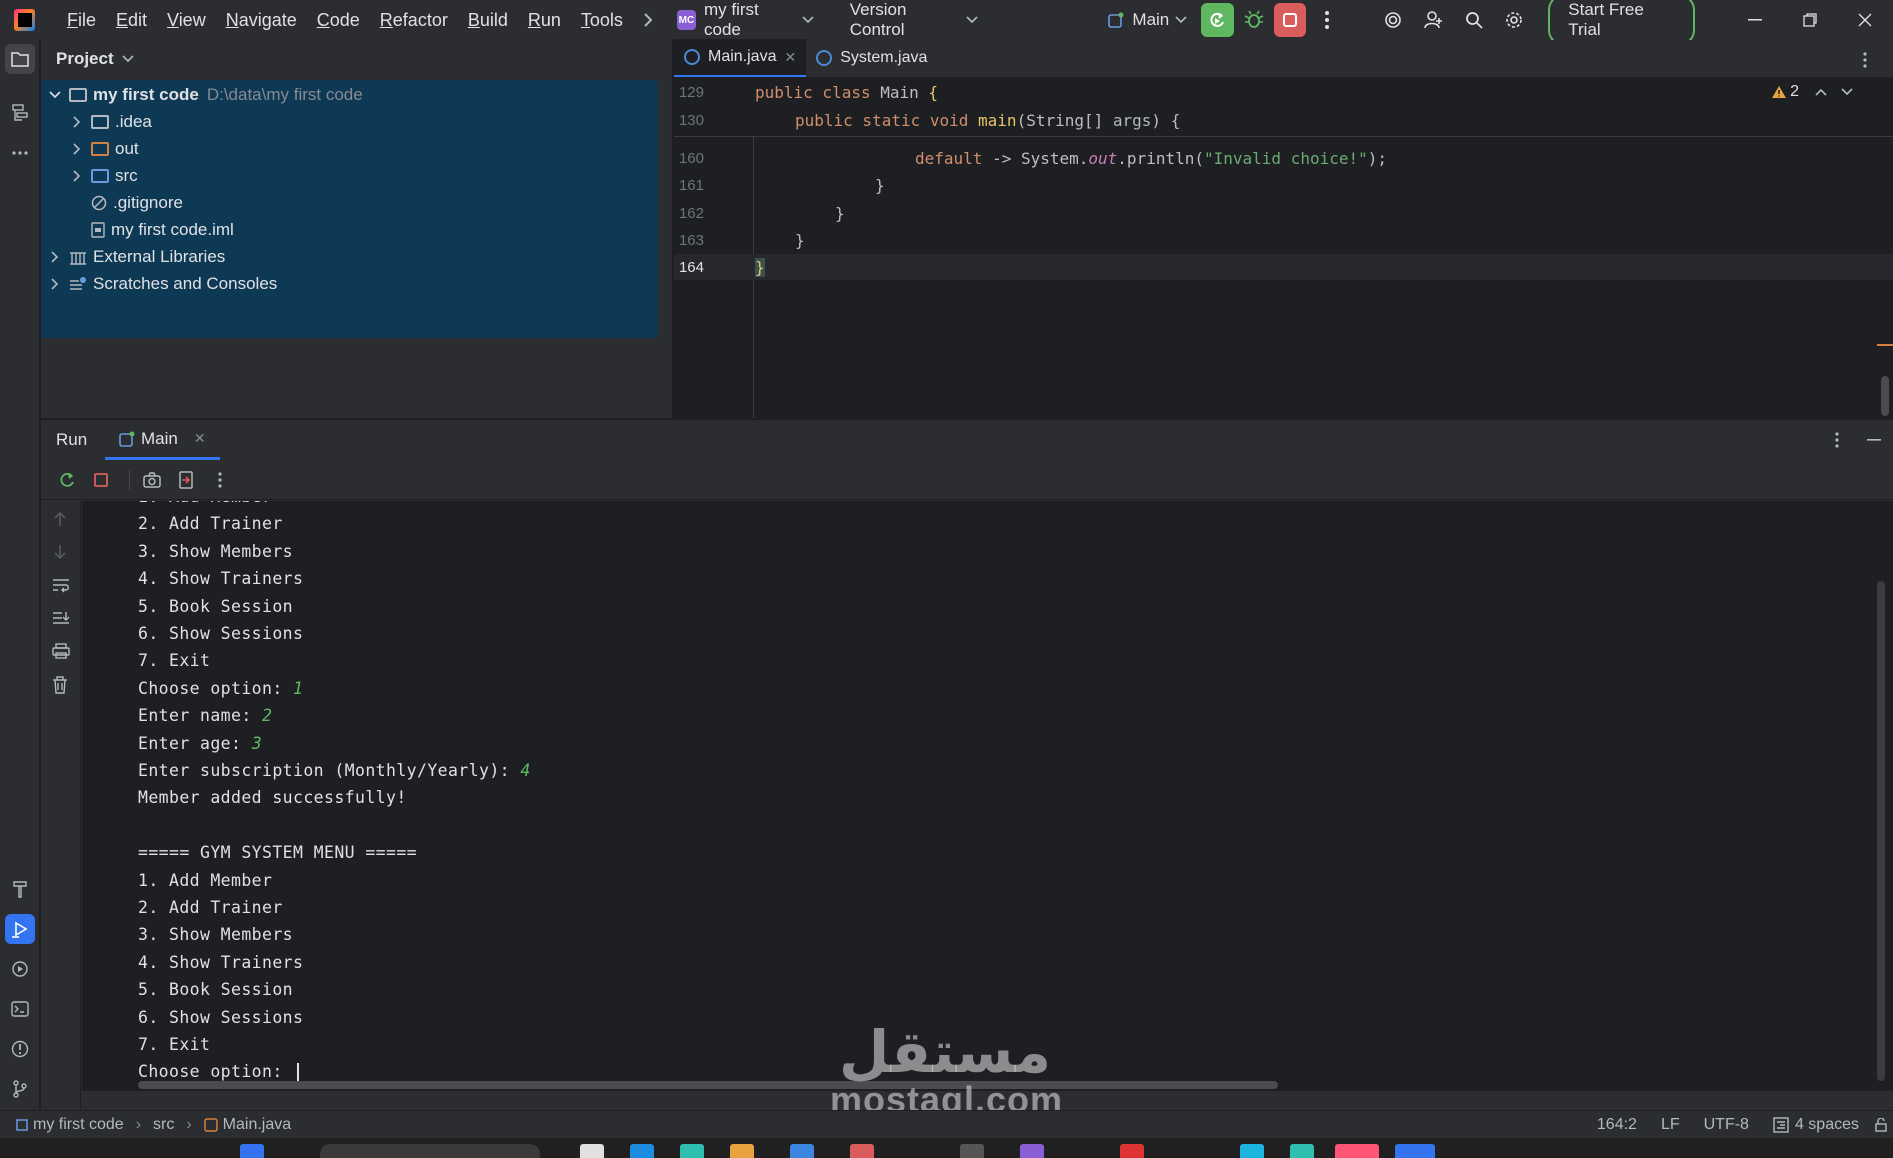  I want to click on menu-navigate: Navigate, so click(261, 20).